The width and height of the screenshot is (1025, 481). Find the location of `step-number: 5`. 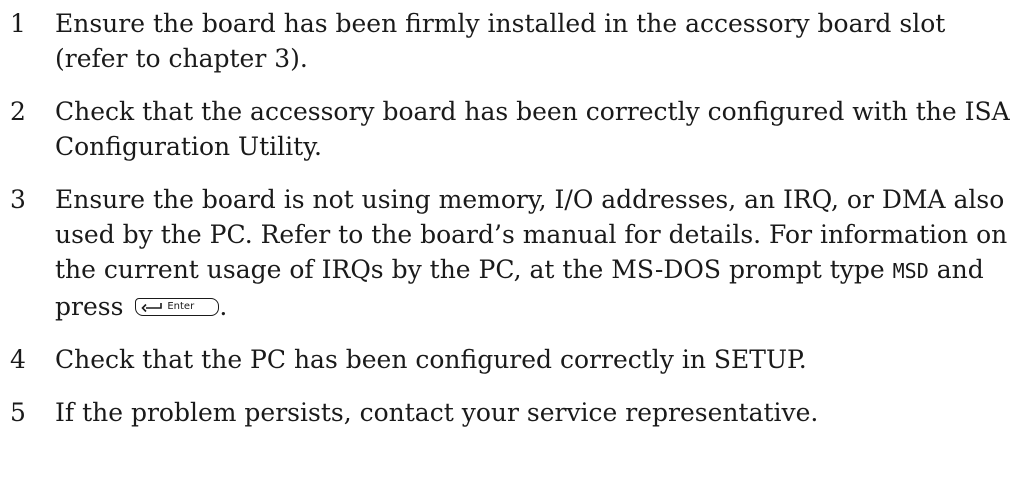

step-number: 5 is located at coordinates (18, 412).